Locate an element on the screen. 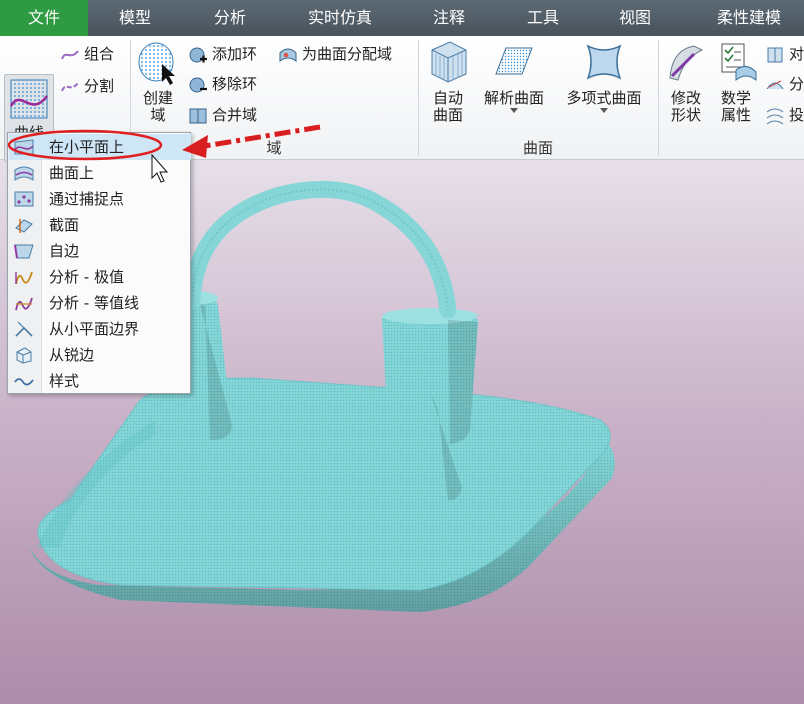 The image size is (804, 704). analysis-icon is located at coordinates (775, 84).